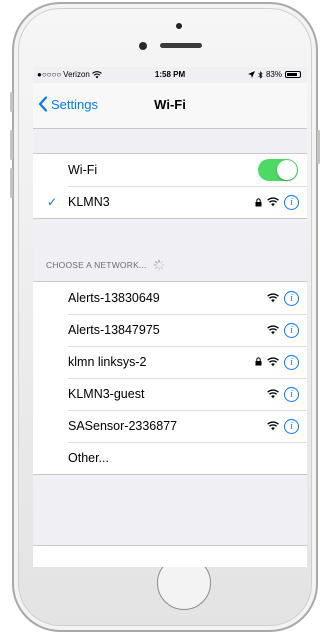 The height and width of the screenshot is (634, 330). Describe the element at coordinates (170, 75) in the screenshot. I see `status-bar: ●○○○○ Verizon 1:58 PM 83%` at that location.